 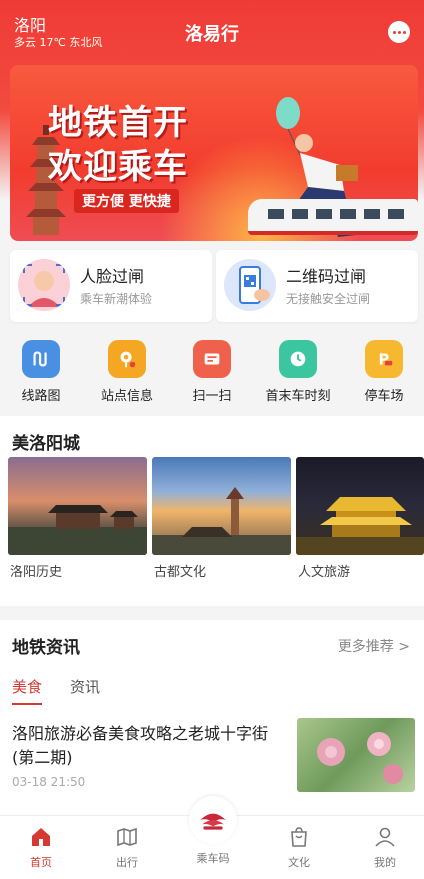 I want to click on banner-tagline: 更方便 更快捷, so click(x=126, y=201).